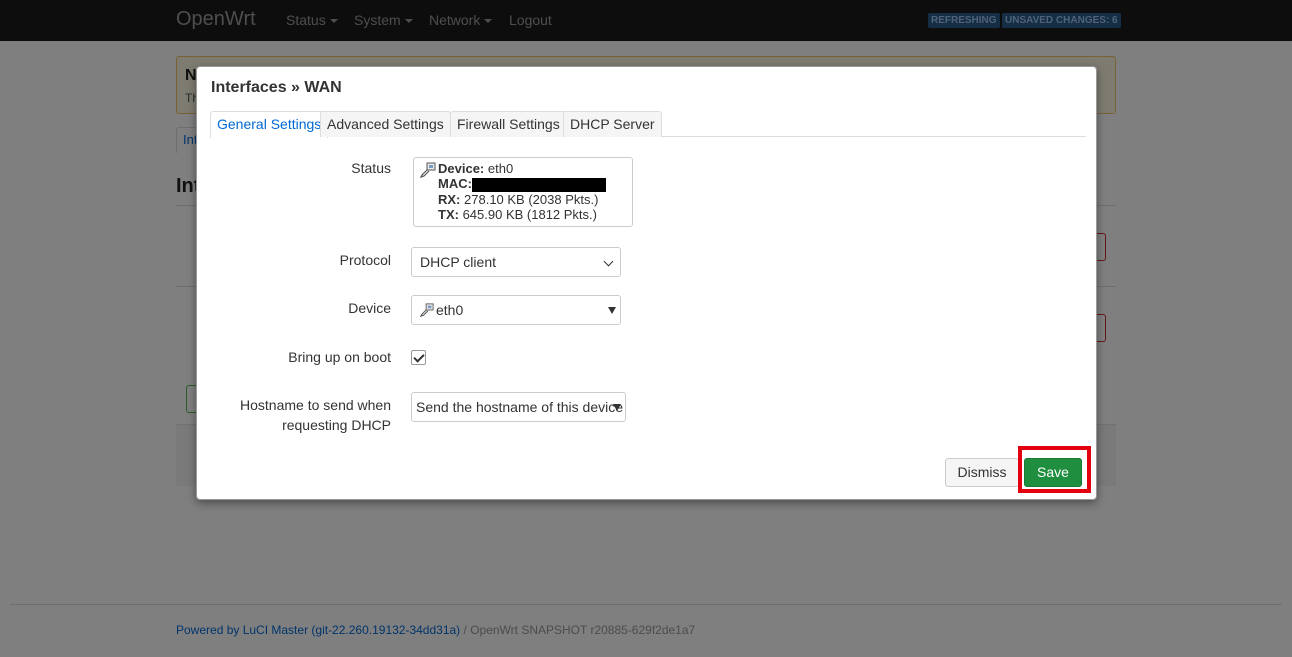  I want to click on hostname-value: Send the hostname of this device, so click(520, 407).